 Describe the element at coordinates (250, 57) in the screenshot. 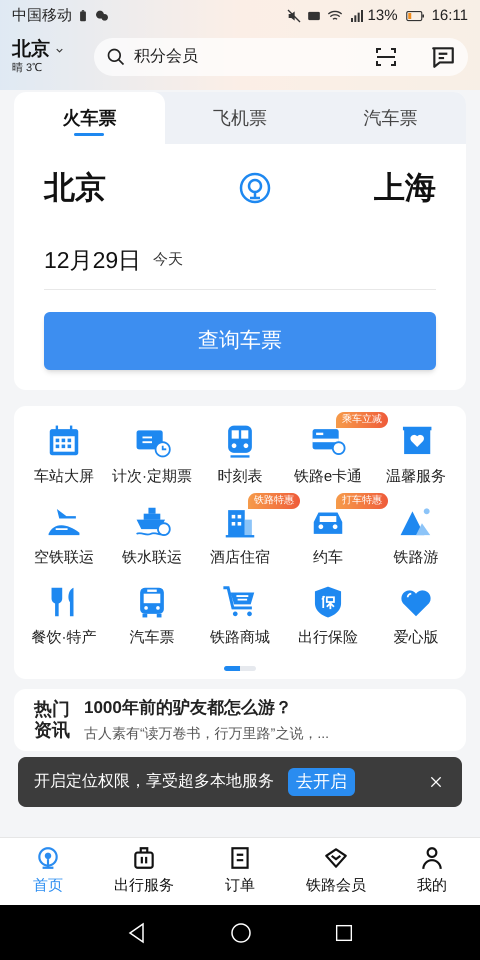

I see `search-input: 积分会员` at that location.